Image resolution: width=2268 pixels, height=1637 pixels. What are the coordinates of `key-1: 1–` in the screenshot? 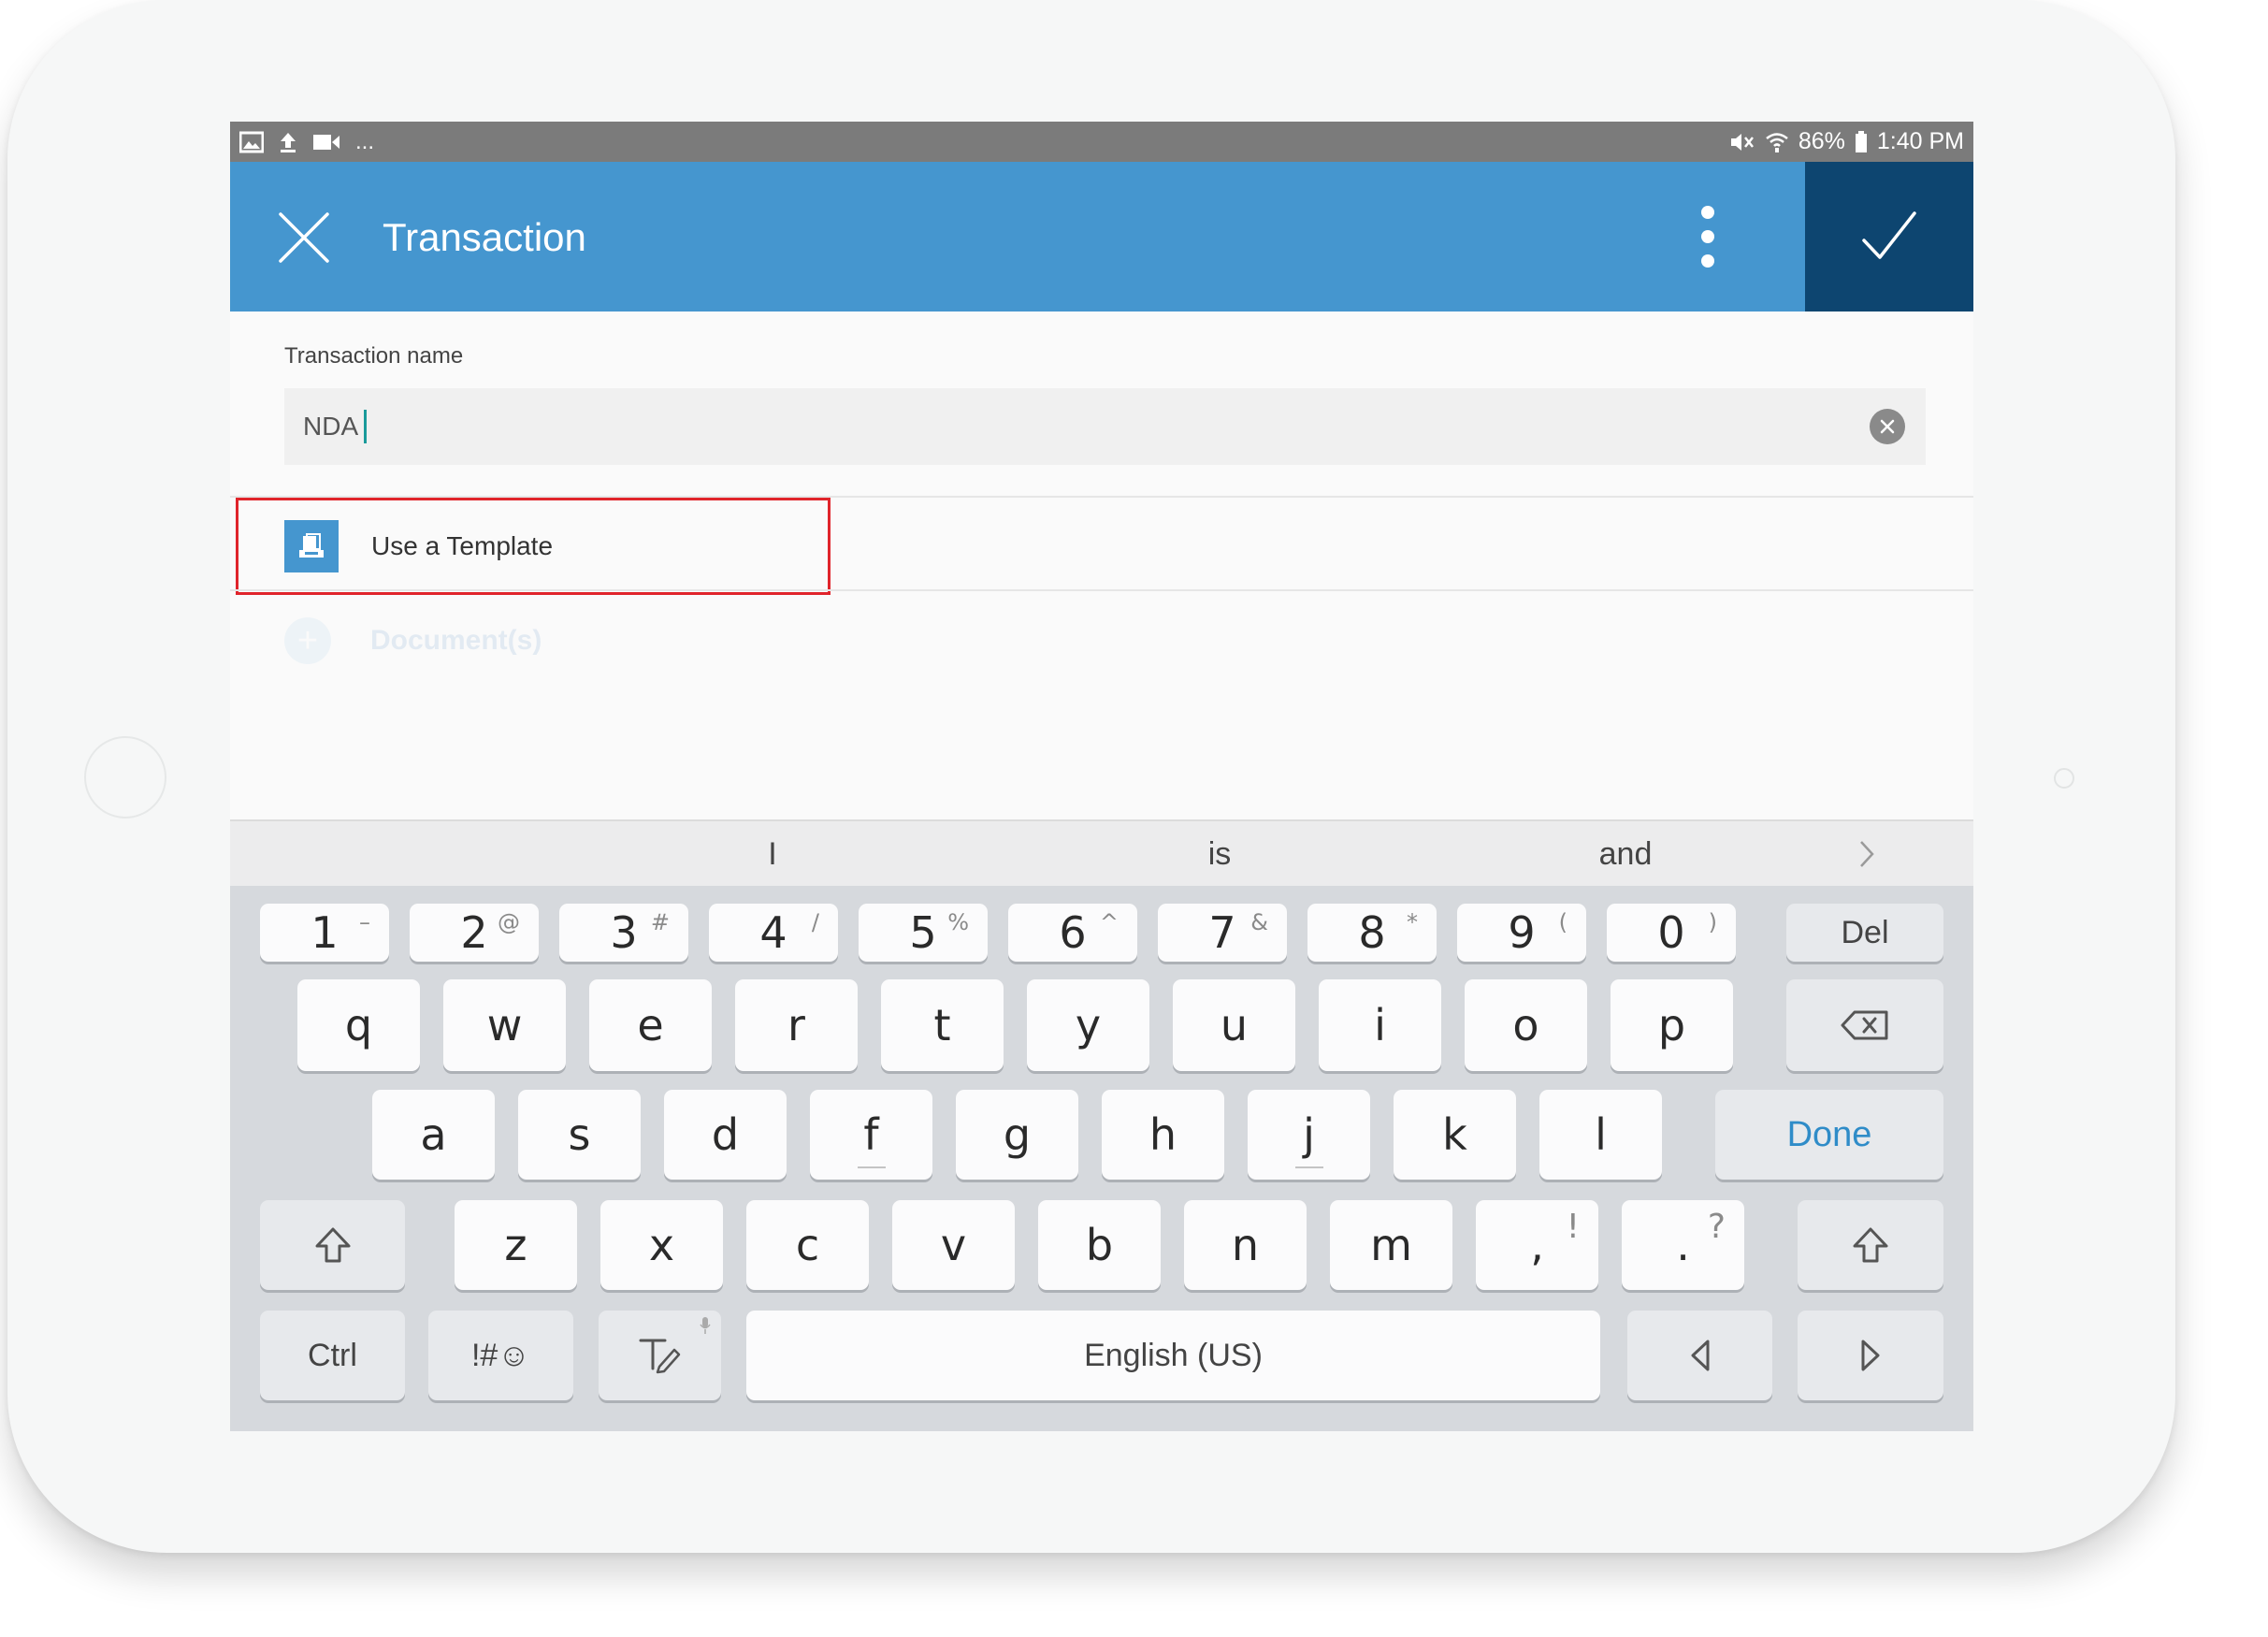 It's located at (324, 933).